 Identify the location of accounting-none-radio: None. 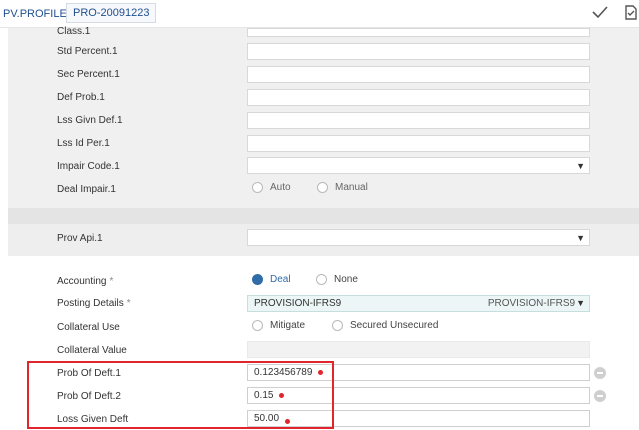
(337, 279).